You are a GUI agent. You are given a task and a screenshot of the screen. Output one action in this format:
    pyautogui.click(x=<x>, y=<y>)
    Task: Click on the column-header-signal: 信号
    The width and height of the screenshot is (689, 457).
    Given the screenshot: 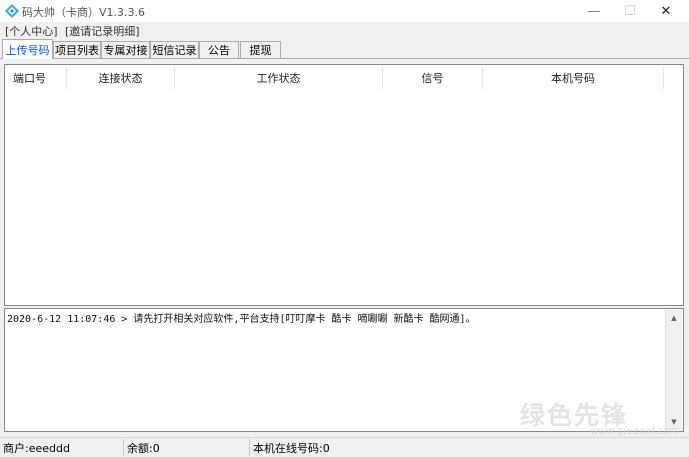 What is the action you would take?
    pyautogui.click(x=433, y=78)
    